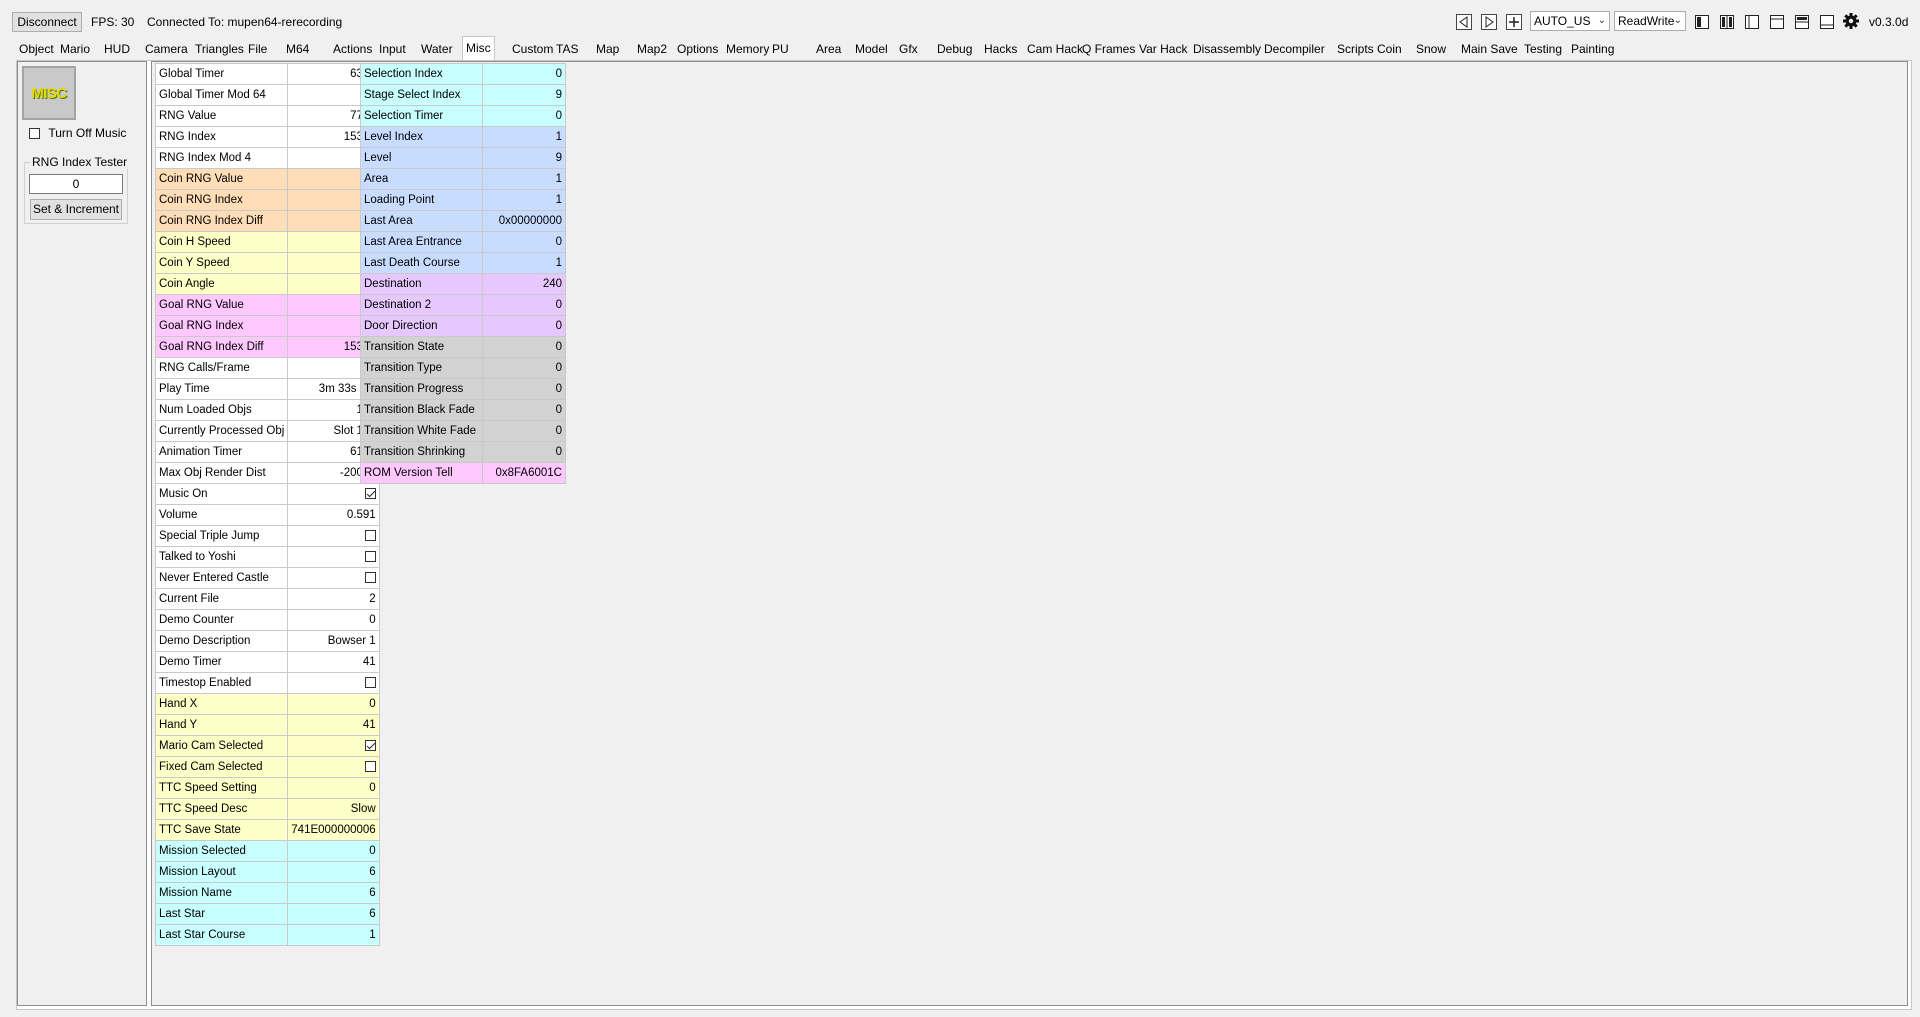  I want to click on variable-row: Volume 0.591, so click(267, 515).